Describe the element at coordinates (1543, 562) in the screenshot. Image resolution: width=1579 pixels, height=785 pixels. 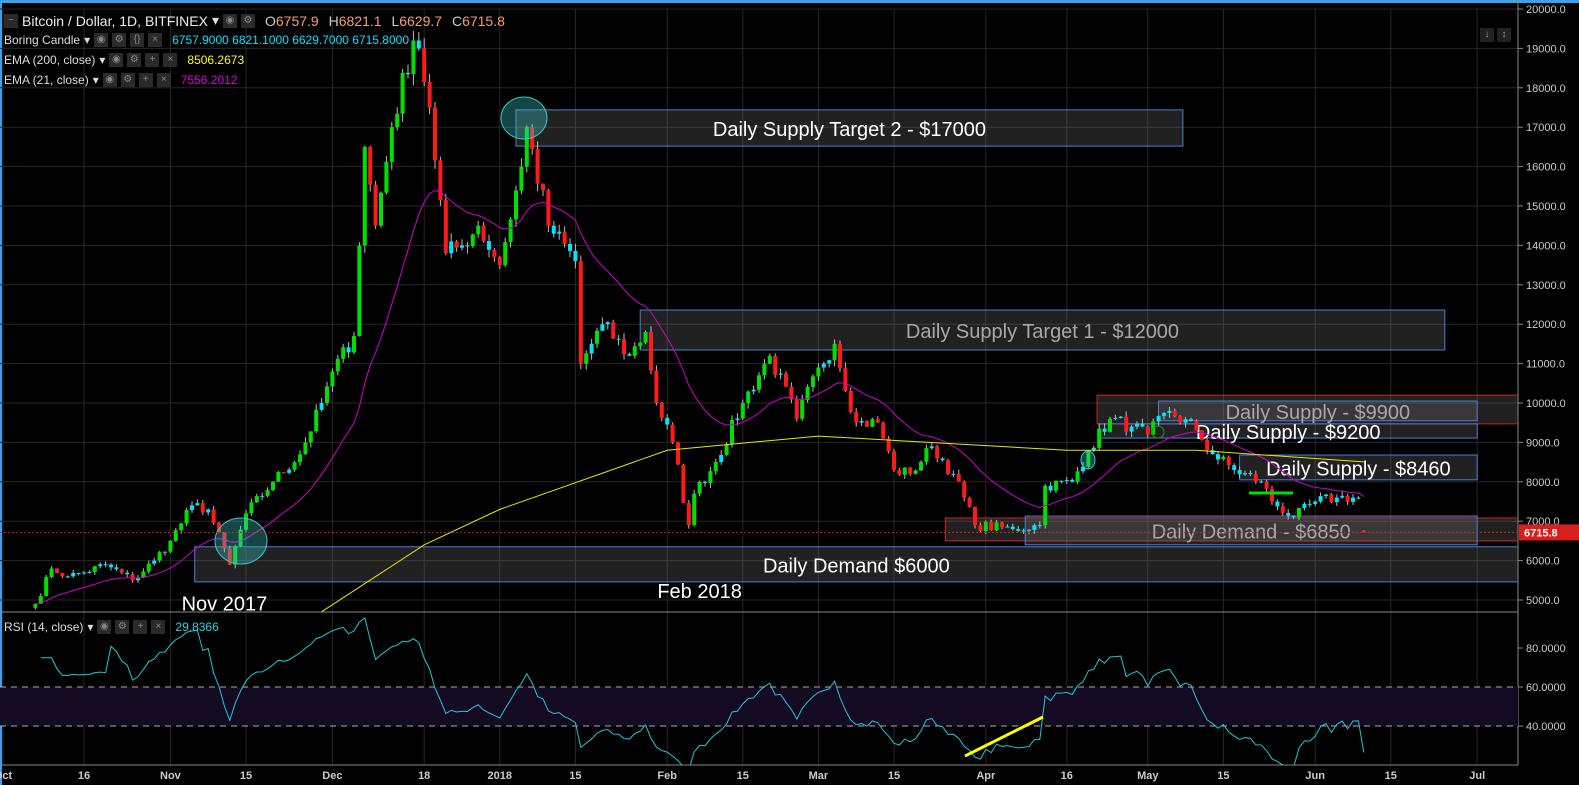
I see `price-tick-label: 6000.0` at that location.